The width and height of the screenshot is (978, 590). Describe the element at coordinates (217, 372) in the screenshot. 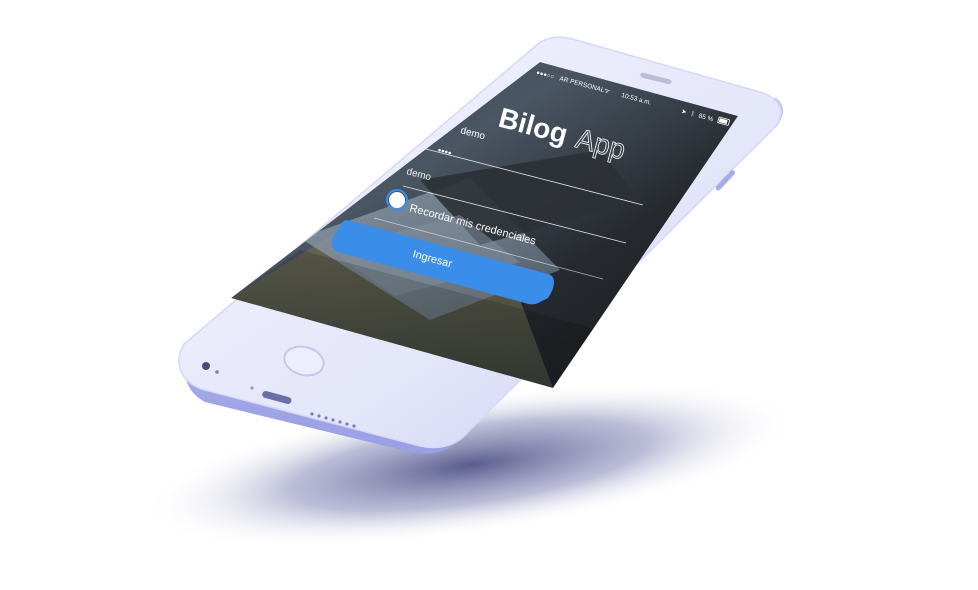

I see `mic-hole` at that location.